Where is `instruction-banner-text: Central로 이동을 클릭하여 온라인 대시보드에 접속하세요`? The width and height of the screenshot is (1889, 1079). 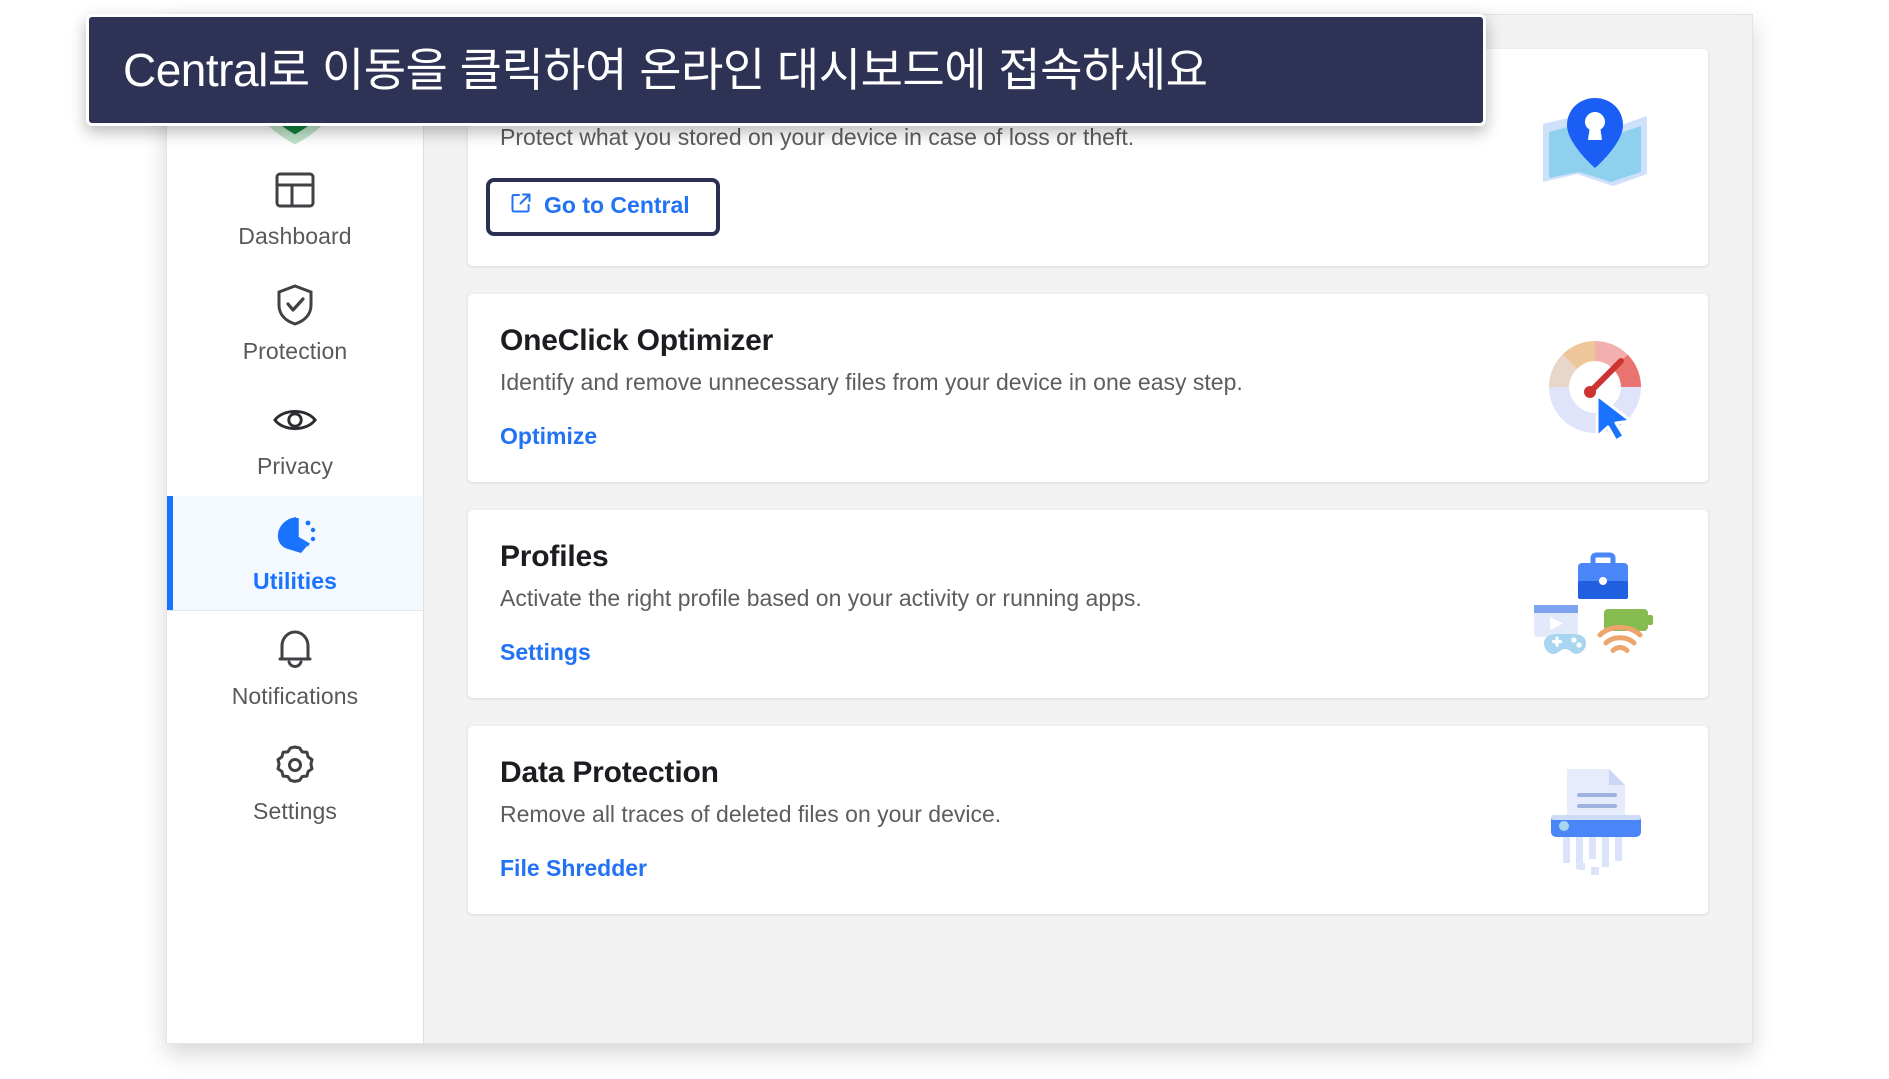 instruction-banner-text: Central로 이동을 클릭하여 온라인 대시보드에 접속하세요 is located at coordinates (665, 69).